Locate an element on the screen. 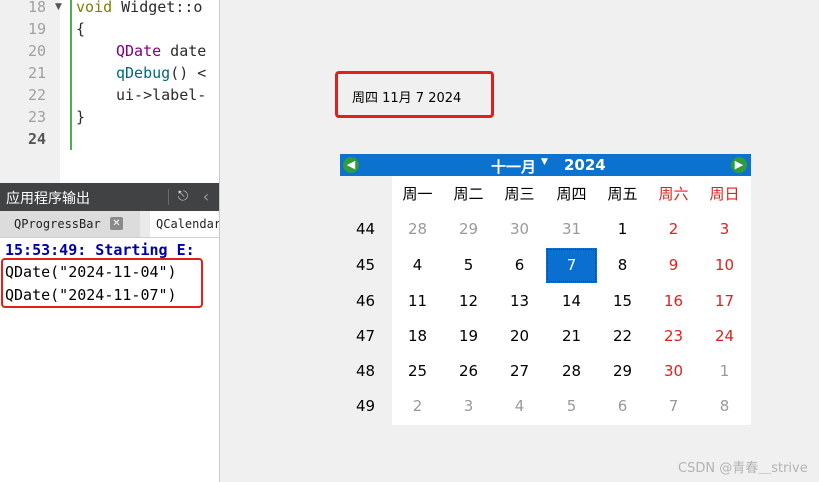 The width and height of the screenshot is (819, 482). tab-qcalendar: QCalendar is located at coordinates (184, 224).